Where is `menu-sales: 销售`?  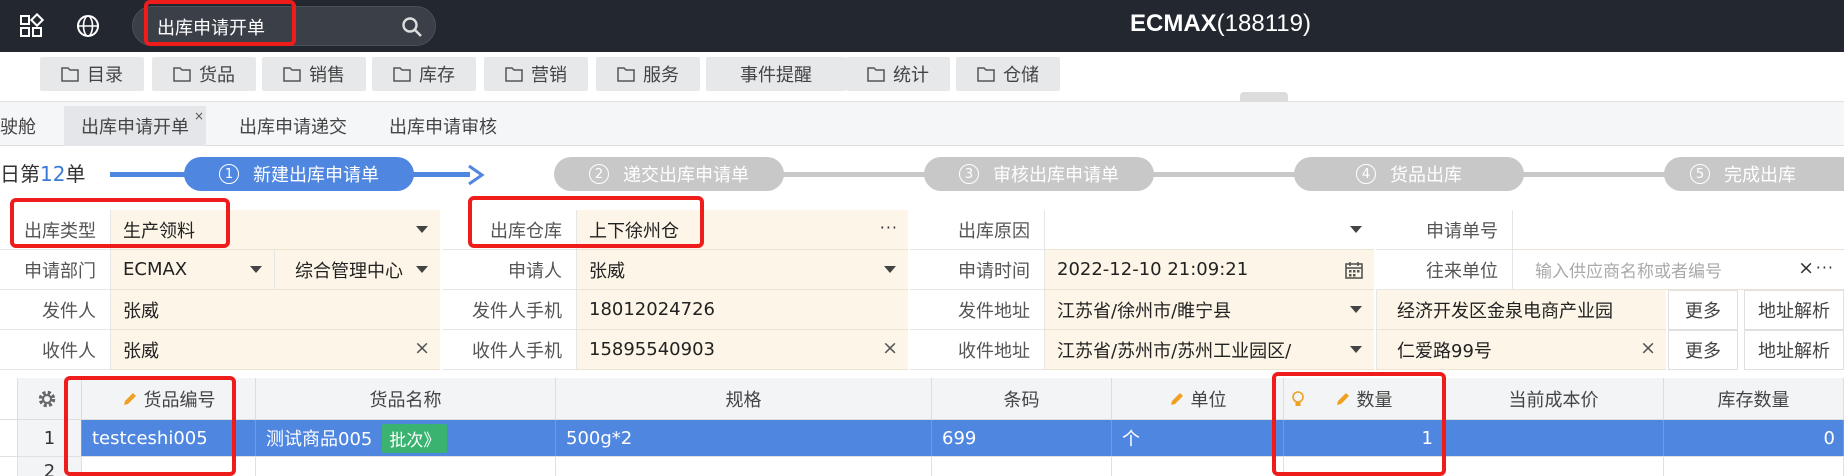
menu-sales: 销售 is located at coordinates (314, 74).